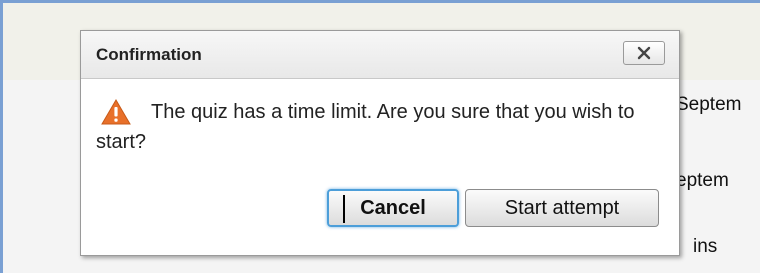  I want to click on close-button, so click(644, 53).